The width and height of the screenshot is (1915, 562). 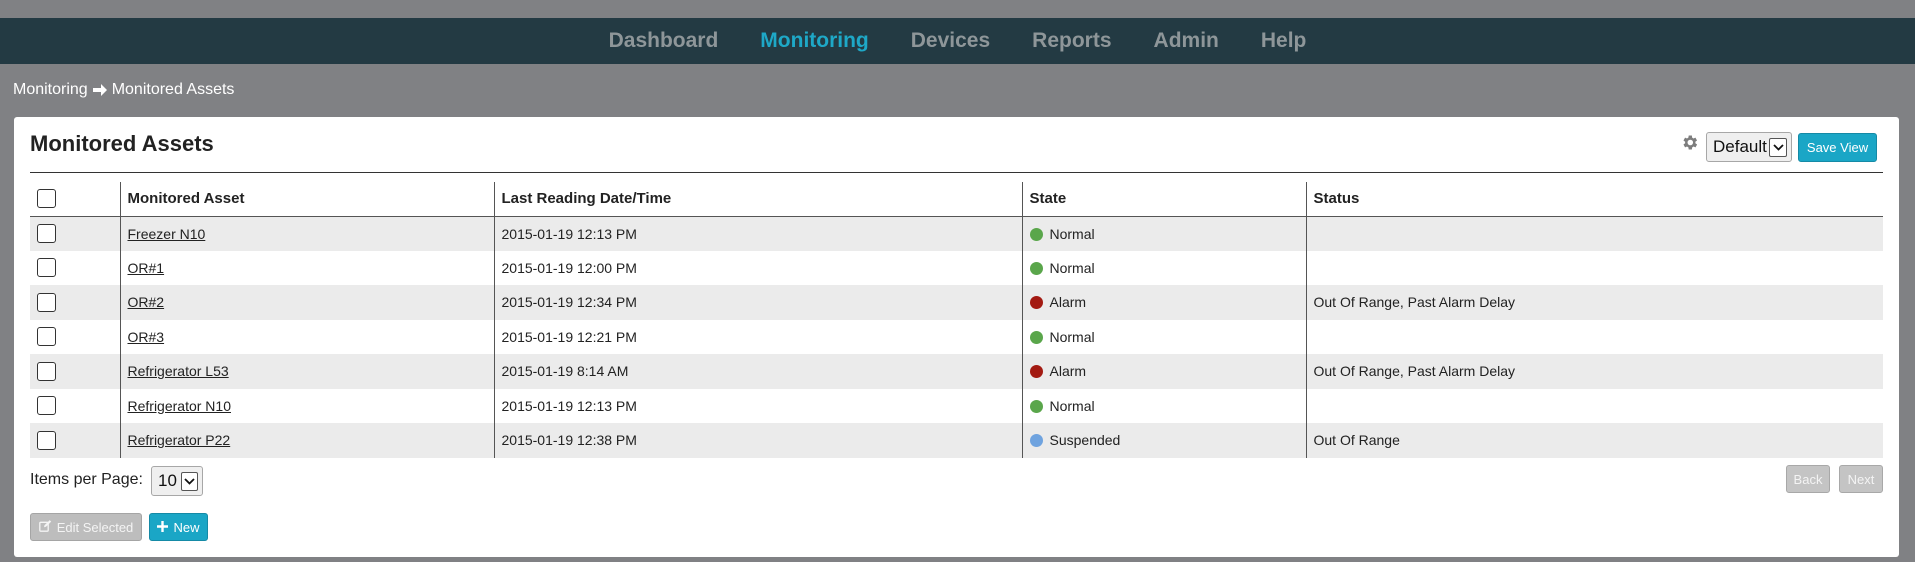 What do you see at coordinates (178, 371) in the screenshot?
I see `asset-link: Refrigerator L53` at bounding box center [178, 371].